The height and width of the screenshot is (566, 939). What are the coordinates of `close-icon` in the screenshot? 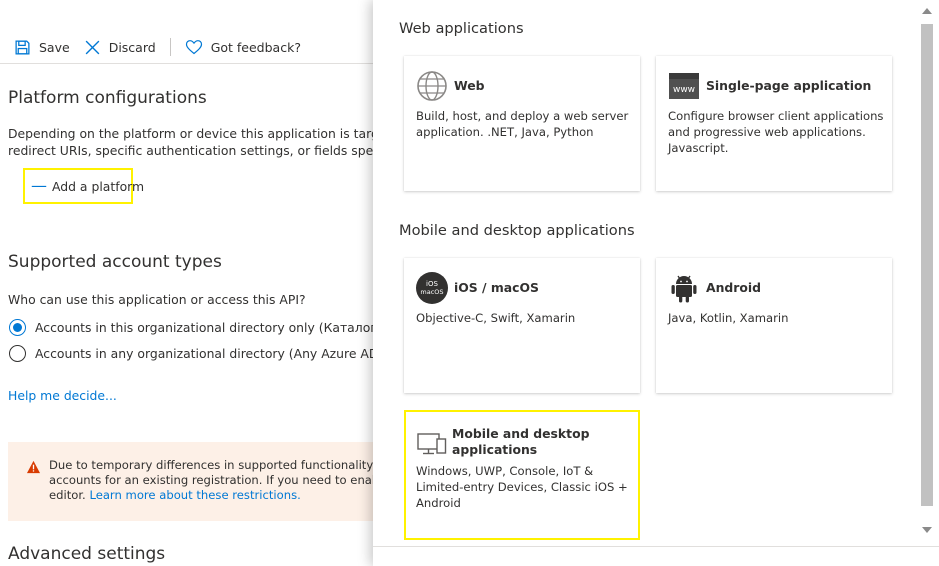 It's located at (92, 47).